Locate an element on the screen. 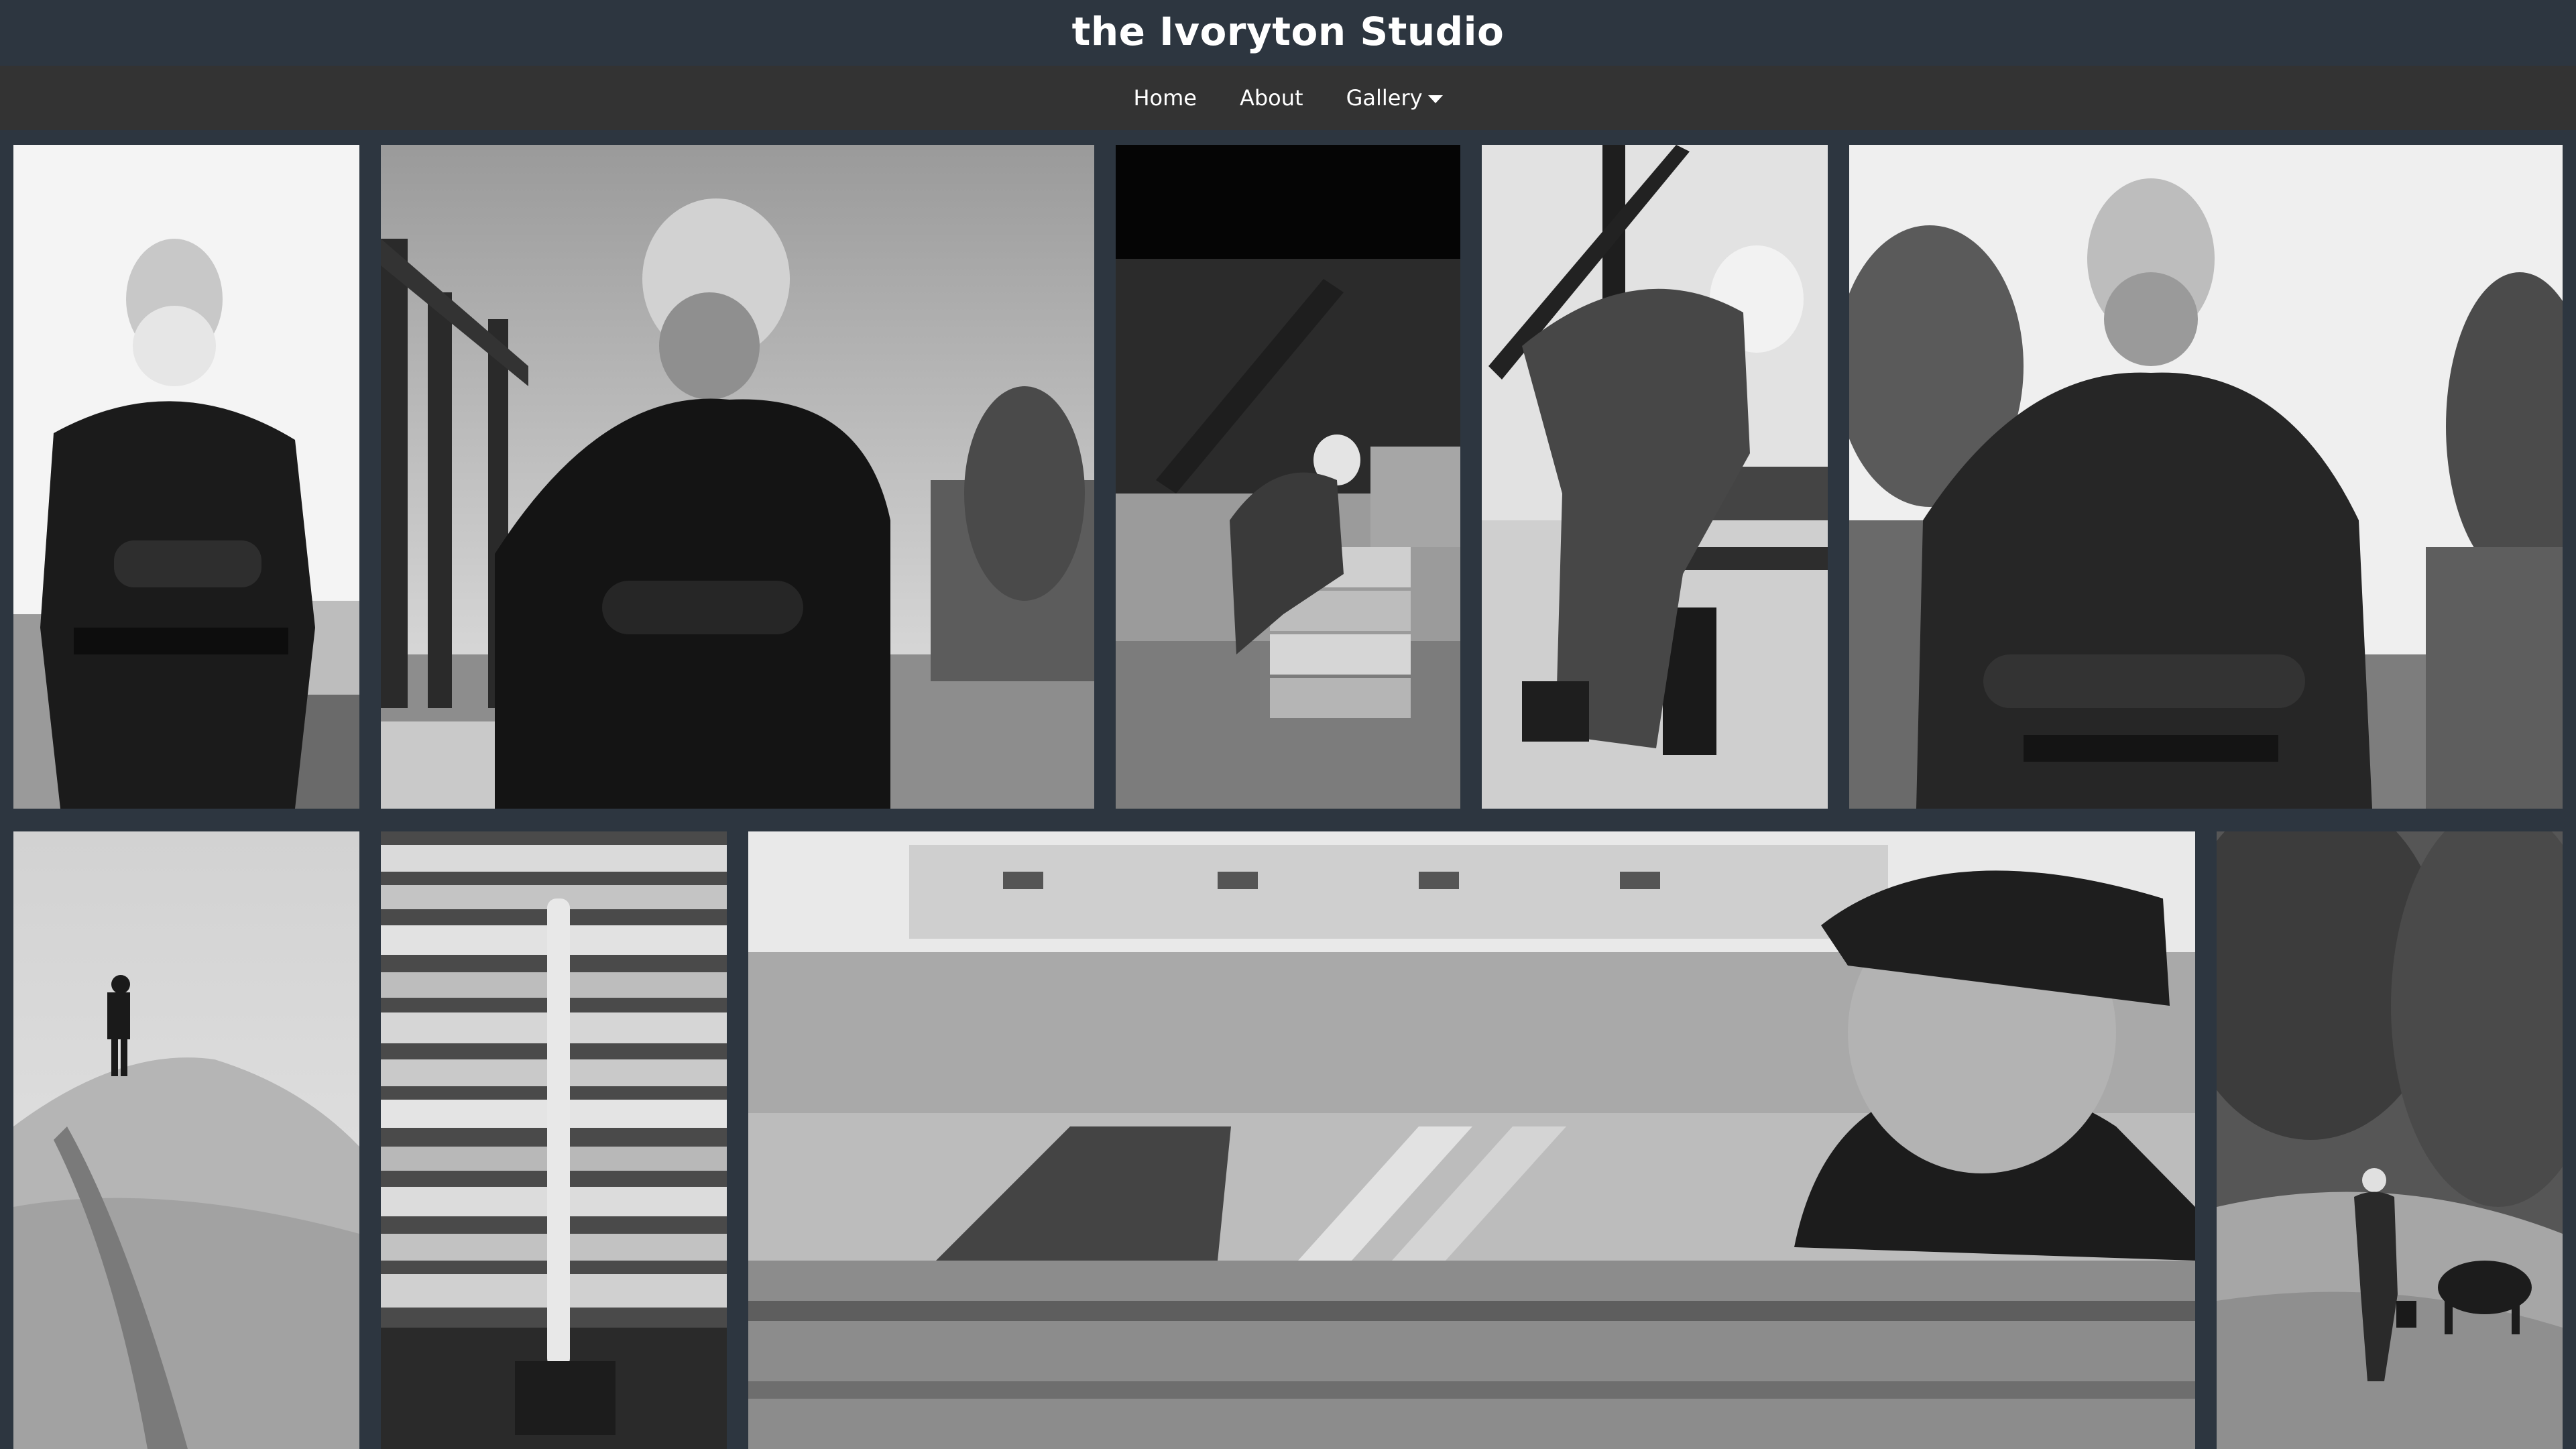 Image resolution: width=2576 pixels, height=1449 pixels. nav-home-link: Home is located at coordinates (1165, 98).